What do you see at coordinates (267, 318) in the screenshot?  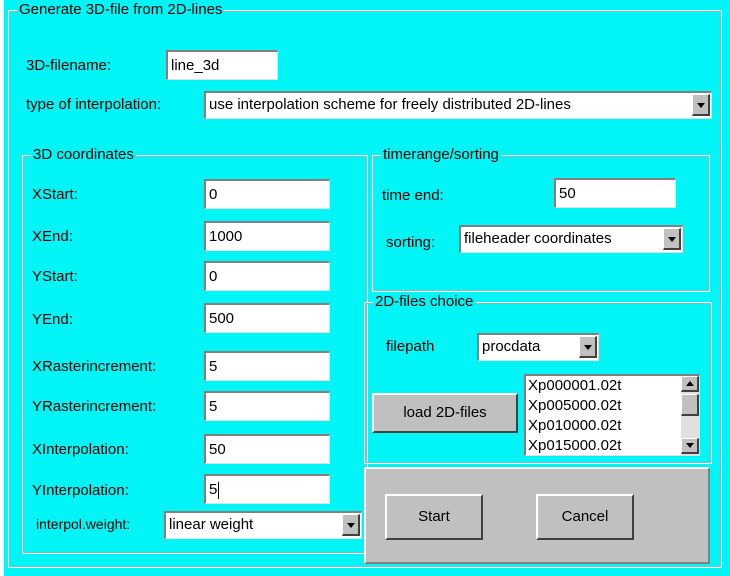 I see `yend-input: 500` at bounding box center [267, 318].